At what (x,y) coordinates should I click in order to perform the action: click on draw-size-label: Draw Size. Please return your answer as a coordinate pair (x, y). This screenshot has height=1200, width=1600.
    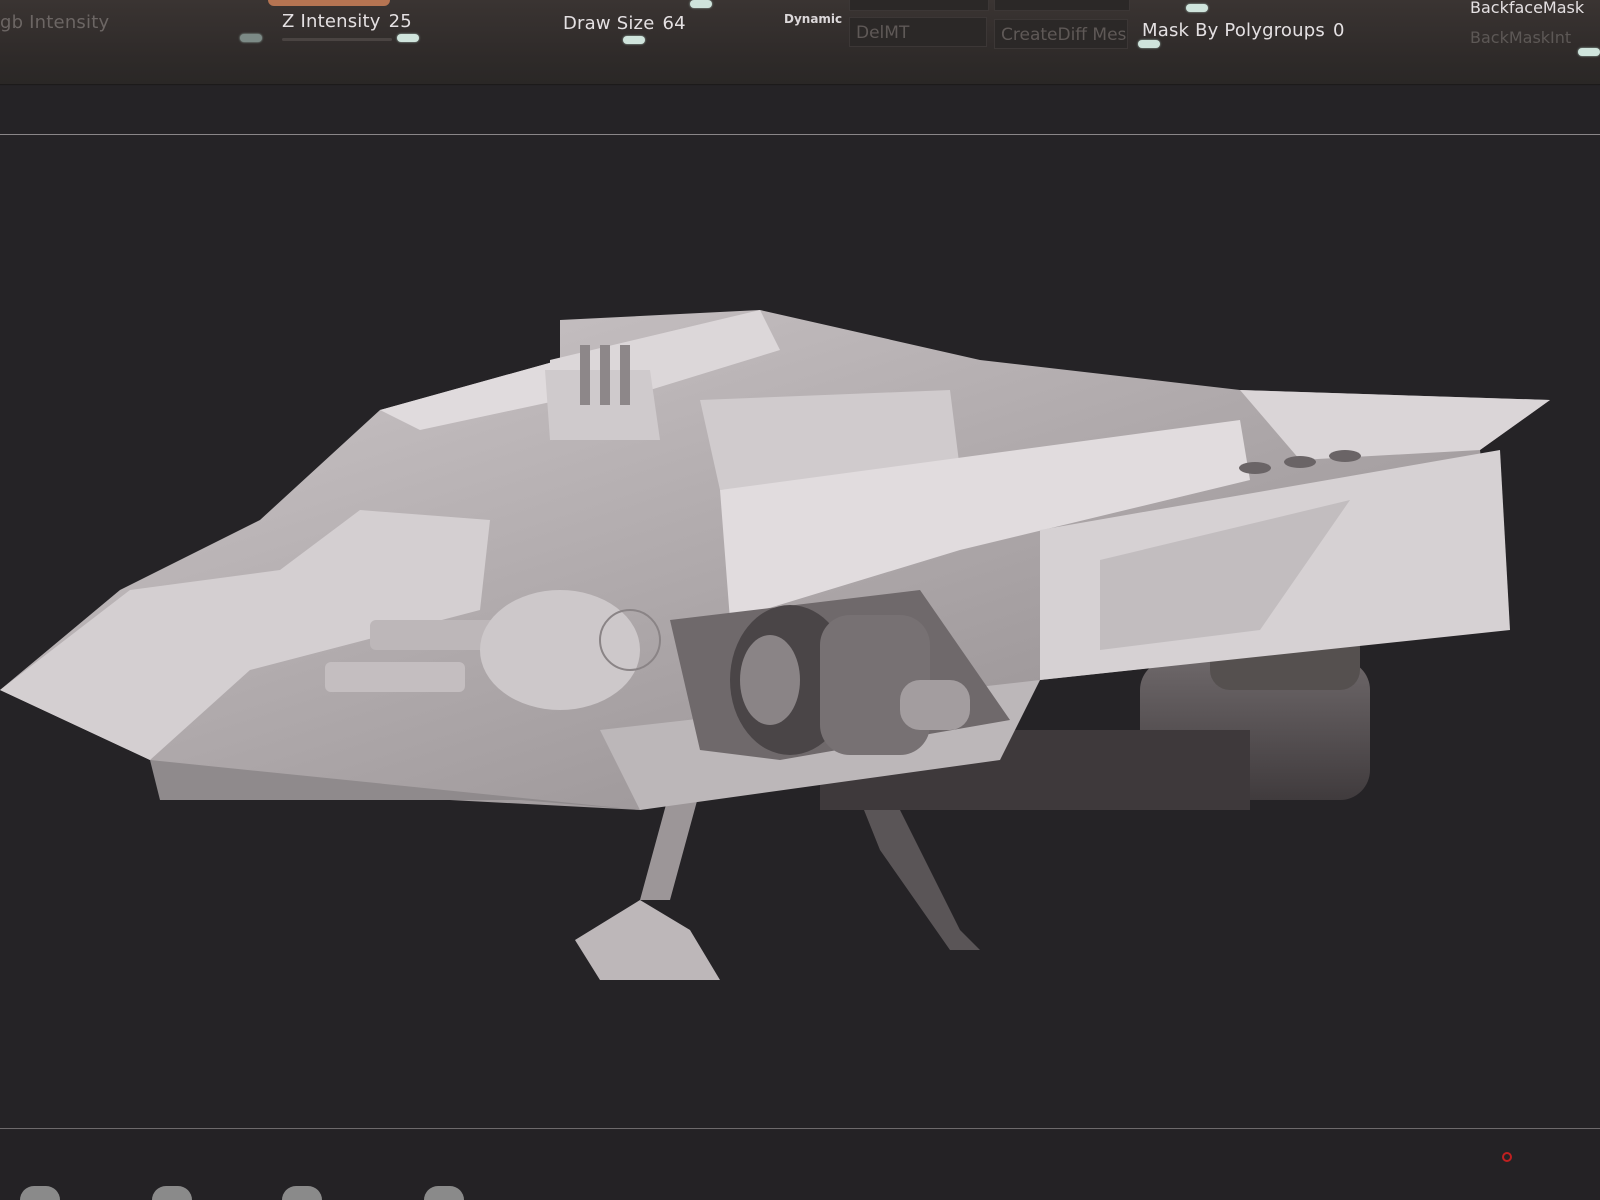
    Looking at the image, I should click on (609, 23).